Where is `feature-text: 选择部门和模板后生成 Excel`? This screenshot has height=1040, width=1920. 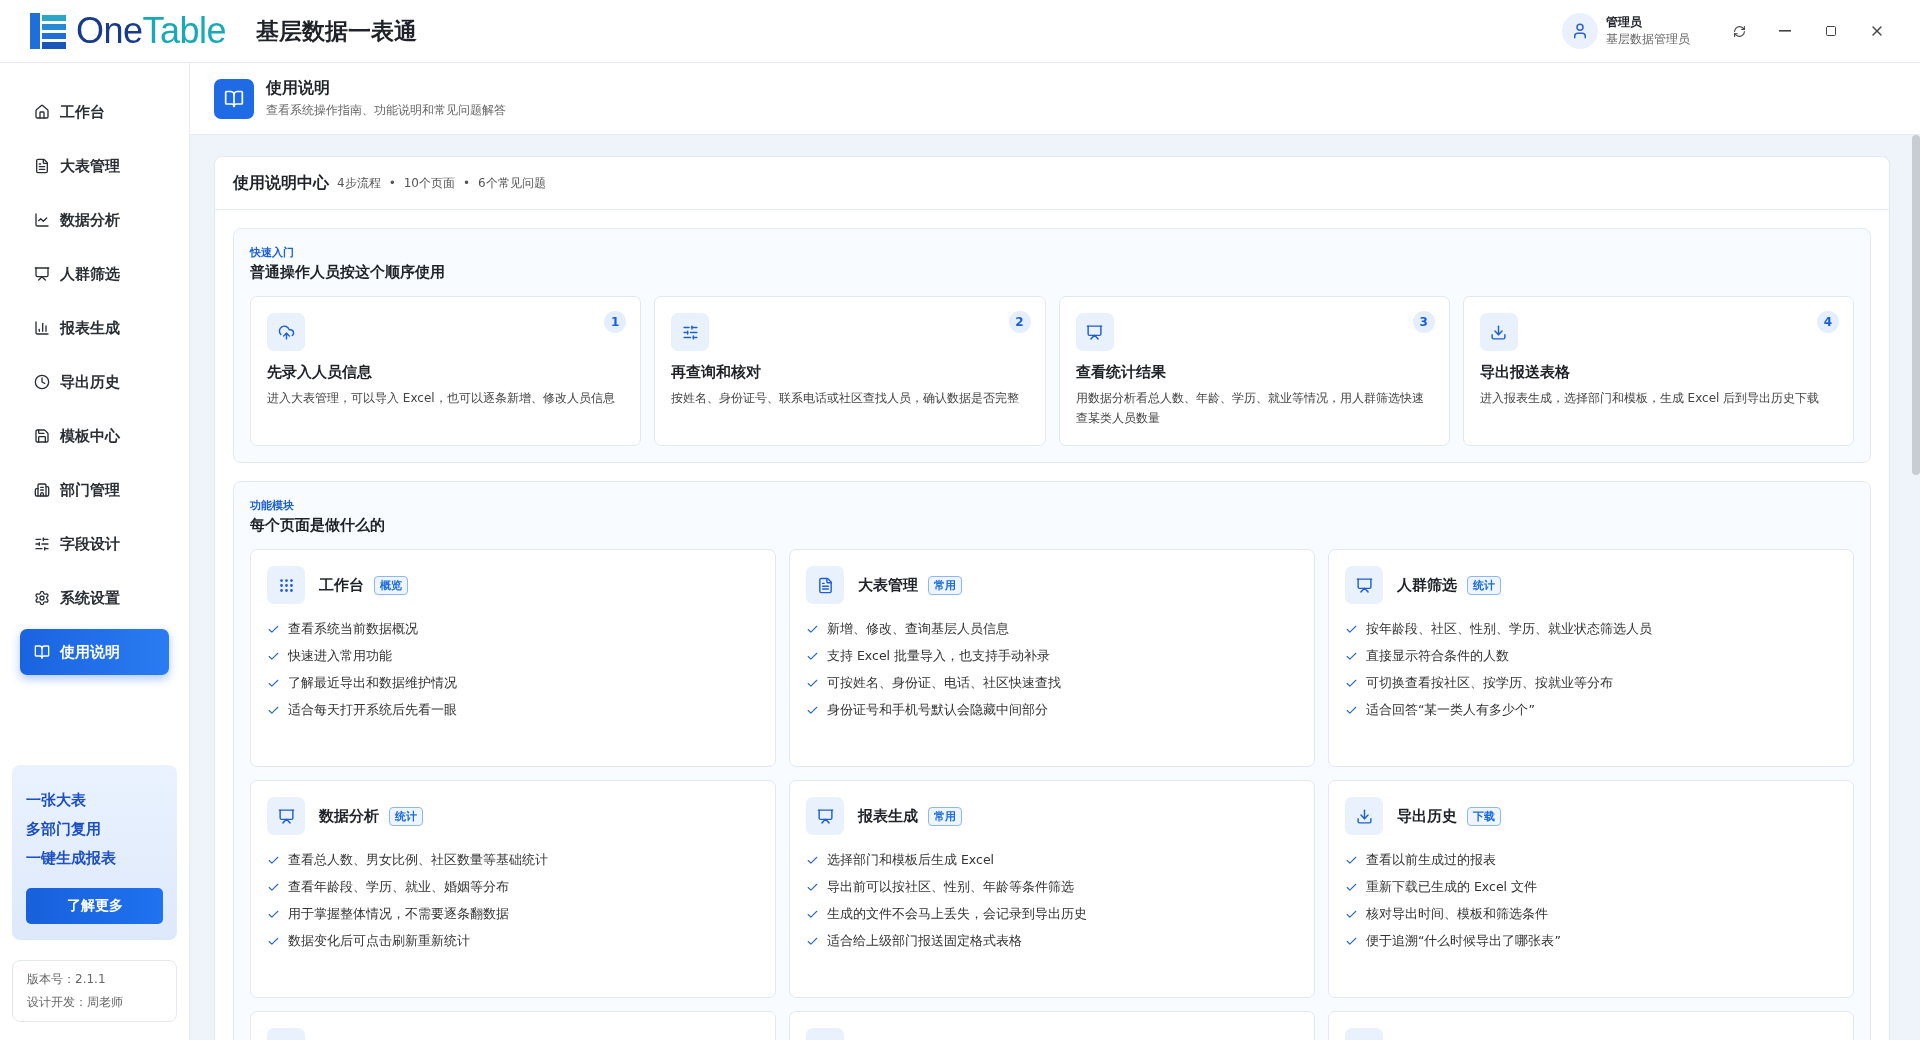 feature-text: 选择部门和模板后生成 Excel is located at coordinates (911, 860).